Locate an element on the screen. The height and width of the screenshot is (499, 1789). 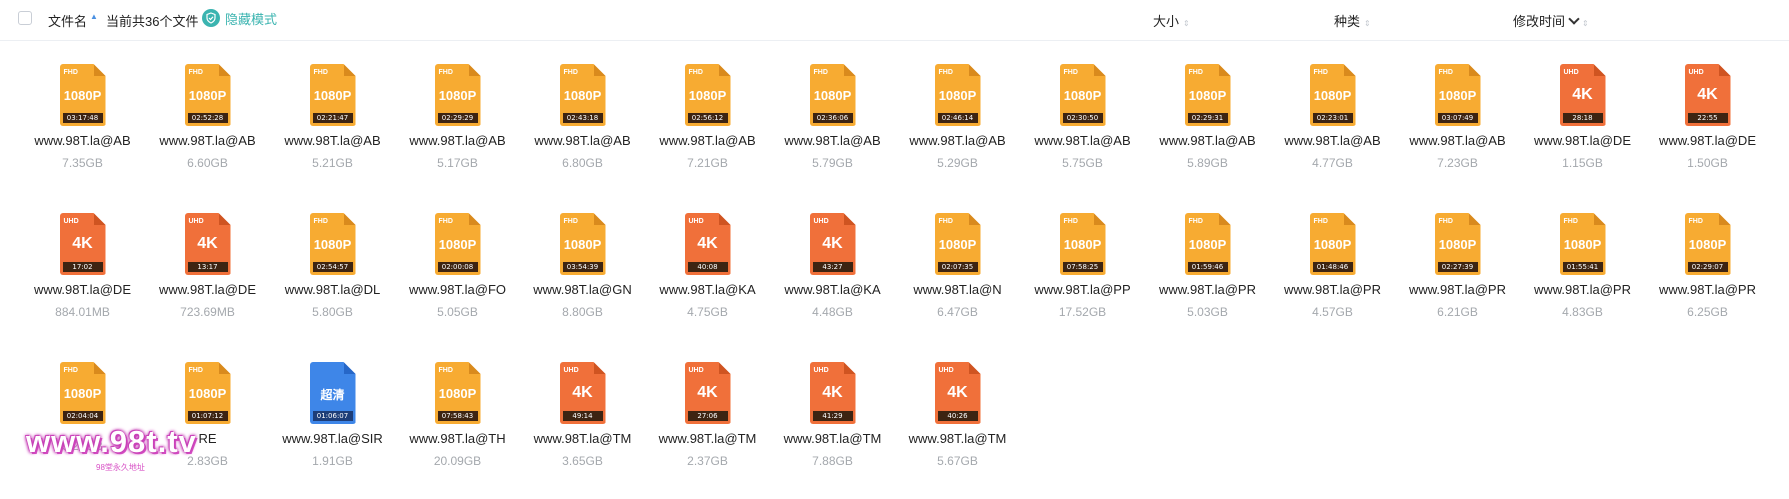
select-all-checkbox is located at coordinates (25, 18).